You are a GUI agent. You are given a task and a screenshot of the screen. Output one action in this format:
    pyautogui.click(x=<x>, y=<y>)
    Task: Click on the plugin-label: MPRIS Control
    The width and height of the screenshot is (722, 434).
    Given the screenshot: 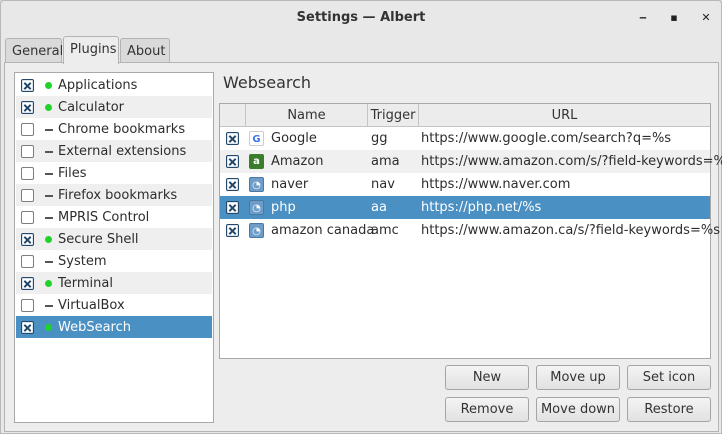 What is the action you would take?
    pyautogui.click(x=104, y=217)
    